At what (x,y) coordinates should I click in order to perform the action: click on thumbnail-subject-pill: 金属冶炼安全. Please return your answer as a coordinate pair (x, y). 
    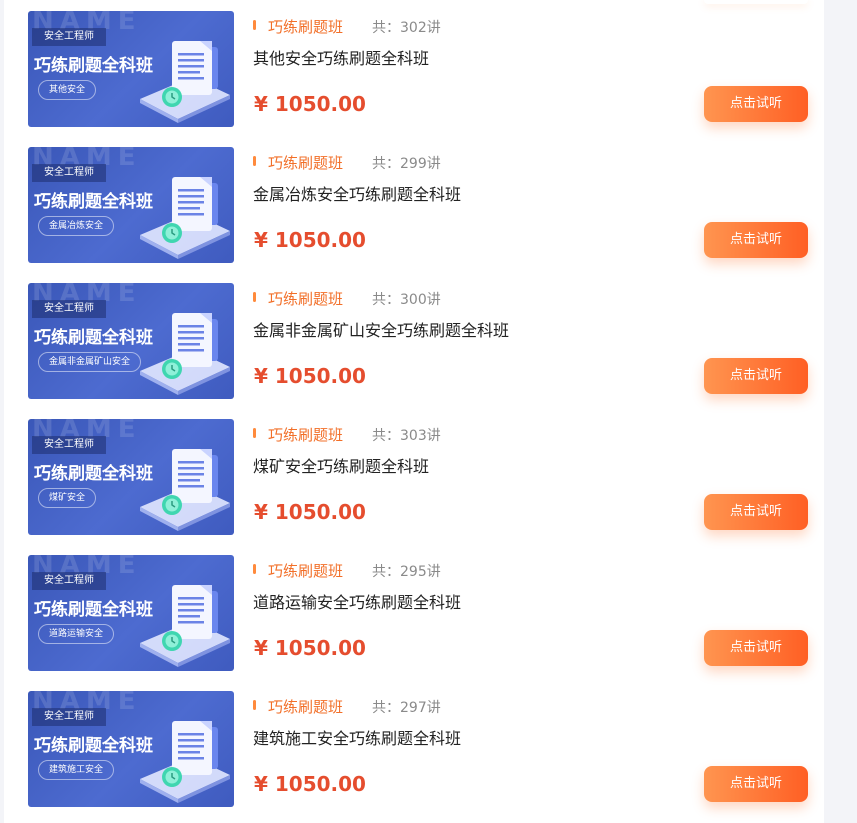
    Looking at the image, I should click on (76, 226).